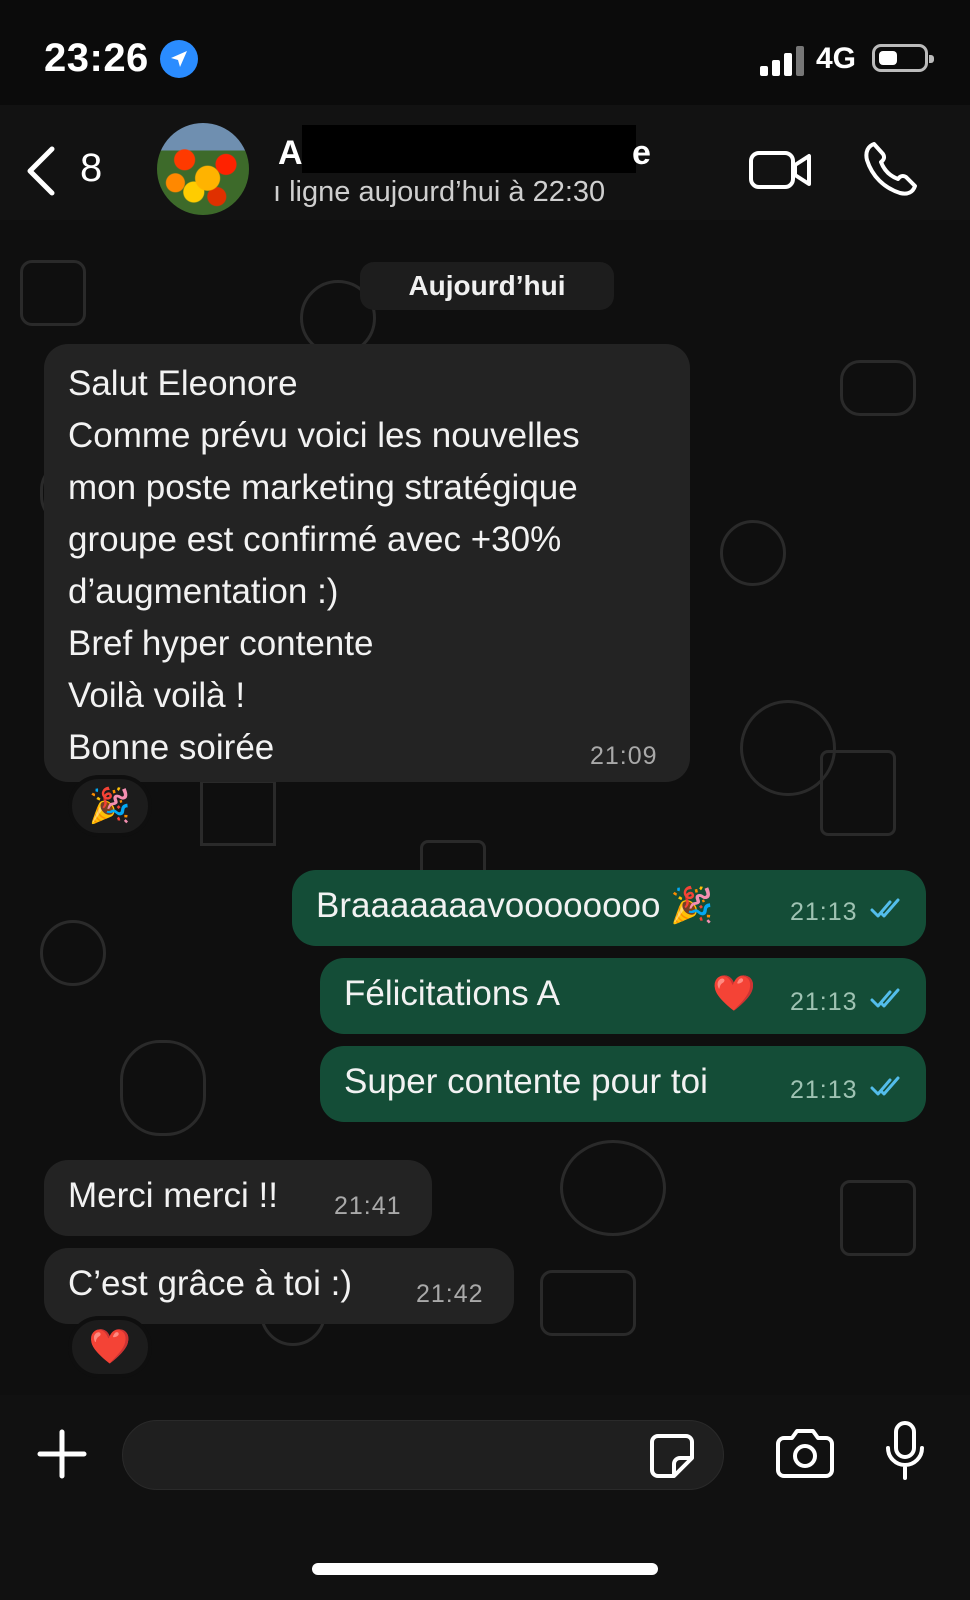 Image resolution: width=970 pixels, height=1600 pixels. Describe the element at coordinates (96, 58) in the screenshot. I see `status-bar-time: 23:26` at that location.